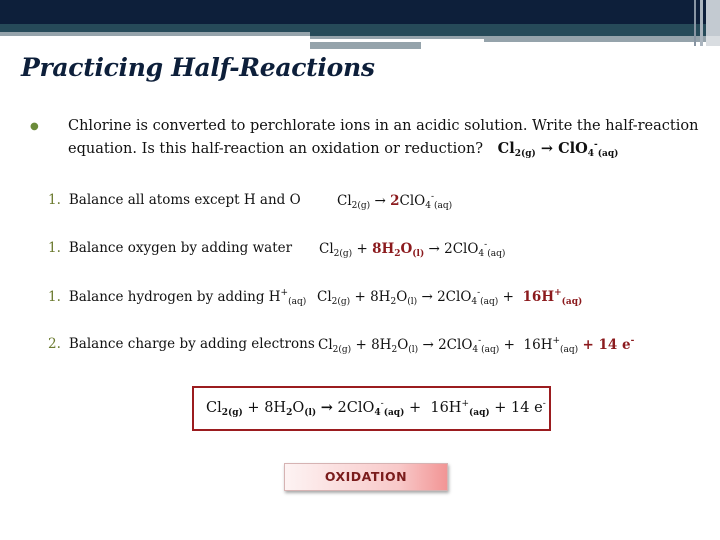  Describe the element at coordinates (198, 67) in the screenshot. I see `slide-title: Practicing Half-Reactions` at that location.